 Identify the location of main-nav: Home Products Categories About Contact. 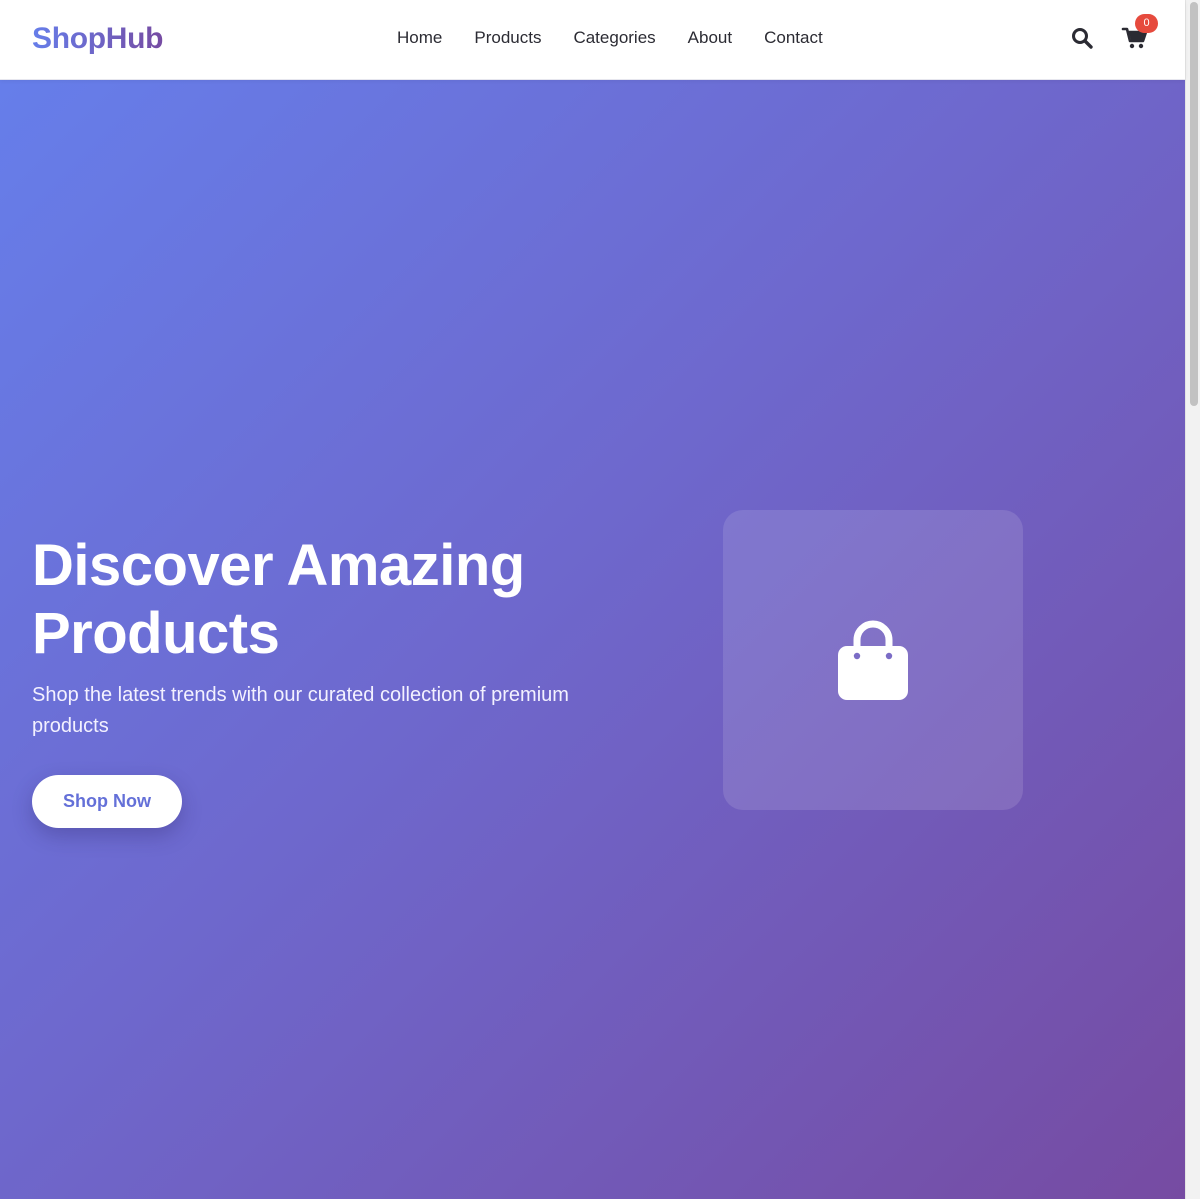
(610, 38).